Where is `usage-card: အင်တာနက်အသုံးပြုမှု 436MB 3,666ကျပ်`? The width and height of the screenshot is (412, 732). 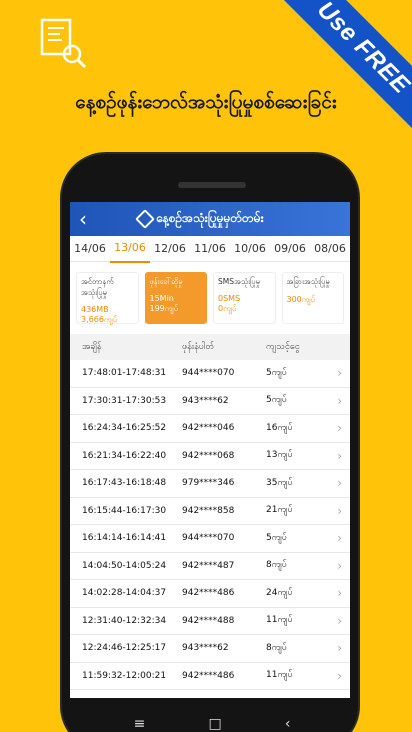 usage-card: အင်တာနက်အသုံးပြုမှု 436MB 3,666ကျပ် is located at coordinates (107, 298).